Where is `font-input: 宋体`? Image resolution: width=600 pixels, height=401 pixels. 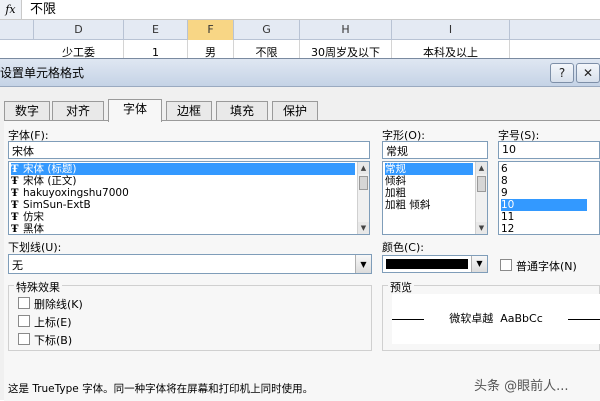
font-input: 宋体 is located at coordinates (189, 150).